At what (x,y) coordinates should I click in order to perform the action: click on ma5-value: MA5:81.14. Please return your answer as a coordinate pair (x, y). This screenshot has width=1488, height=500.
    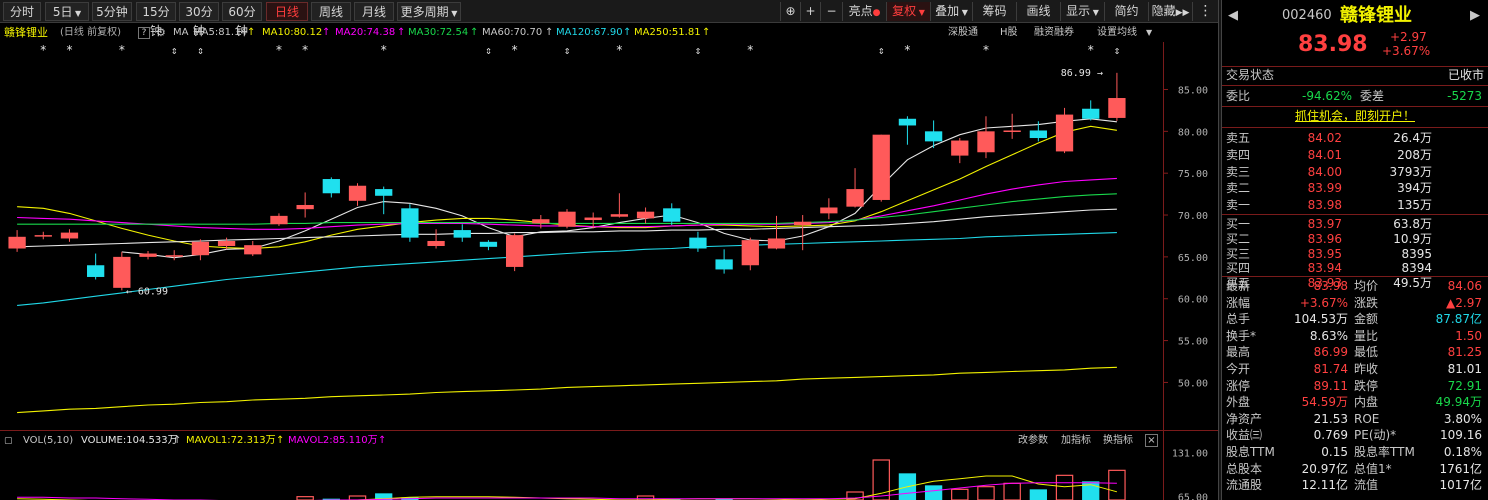
    Looking at the image, I should click on (220, 32).